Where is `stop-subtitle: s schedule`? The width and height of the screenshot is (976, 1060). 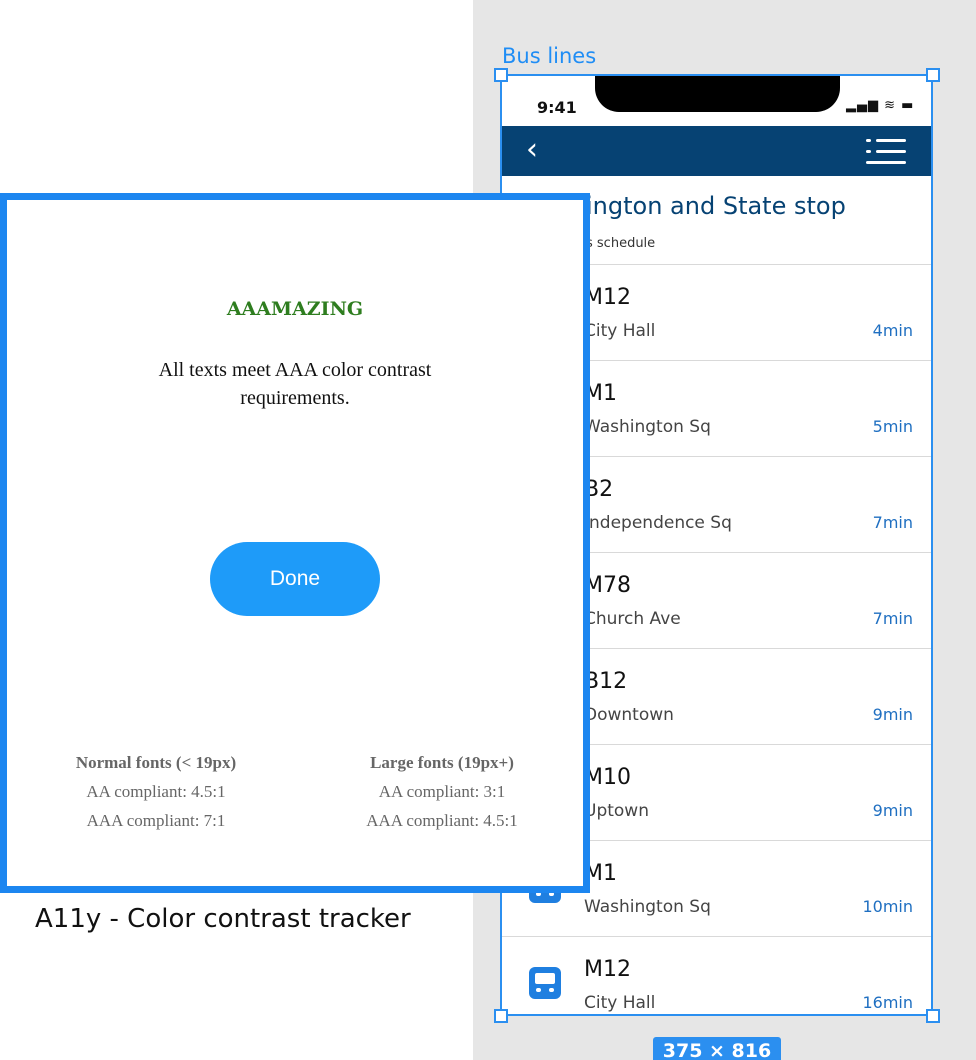 stop-subtitle: s schedule is located at coordinates (621, 243).